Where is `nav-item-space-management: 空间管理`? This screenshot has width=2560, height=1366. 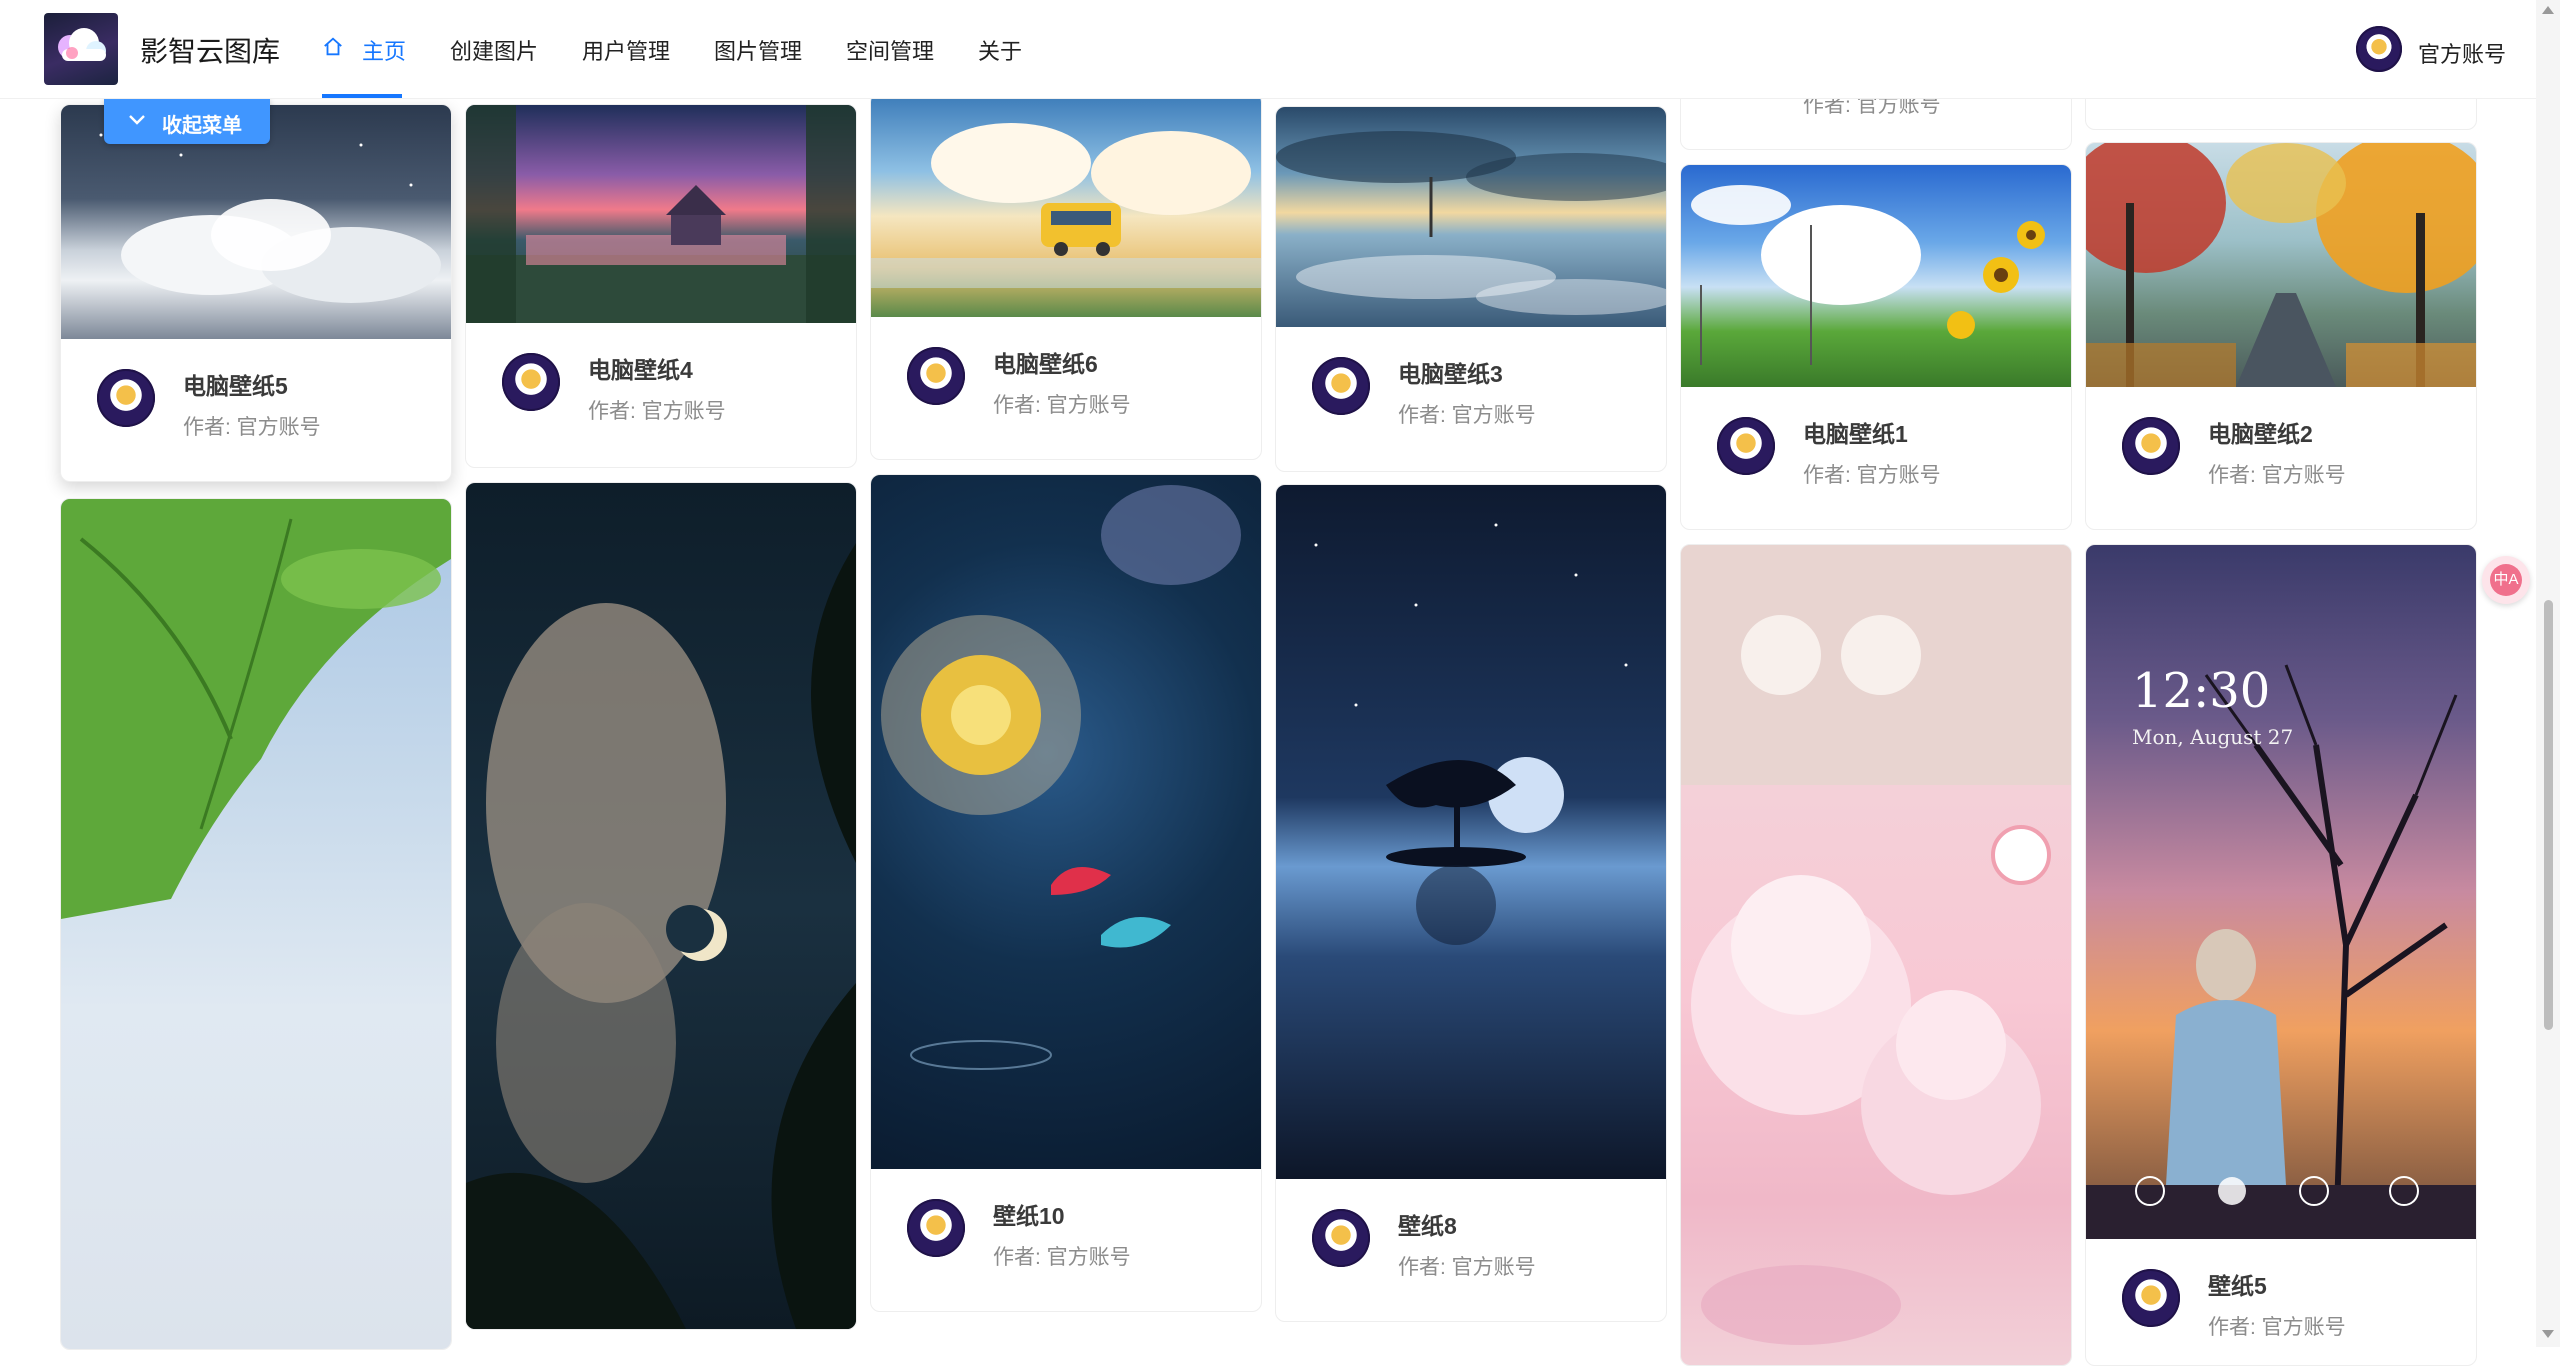
nav-item-space-management: 空间管理 is located at coordinates (890, 50).